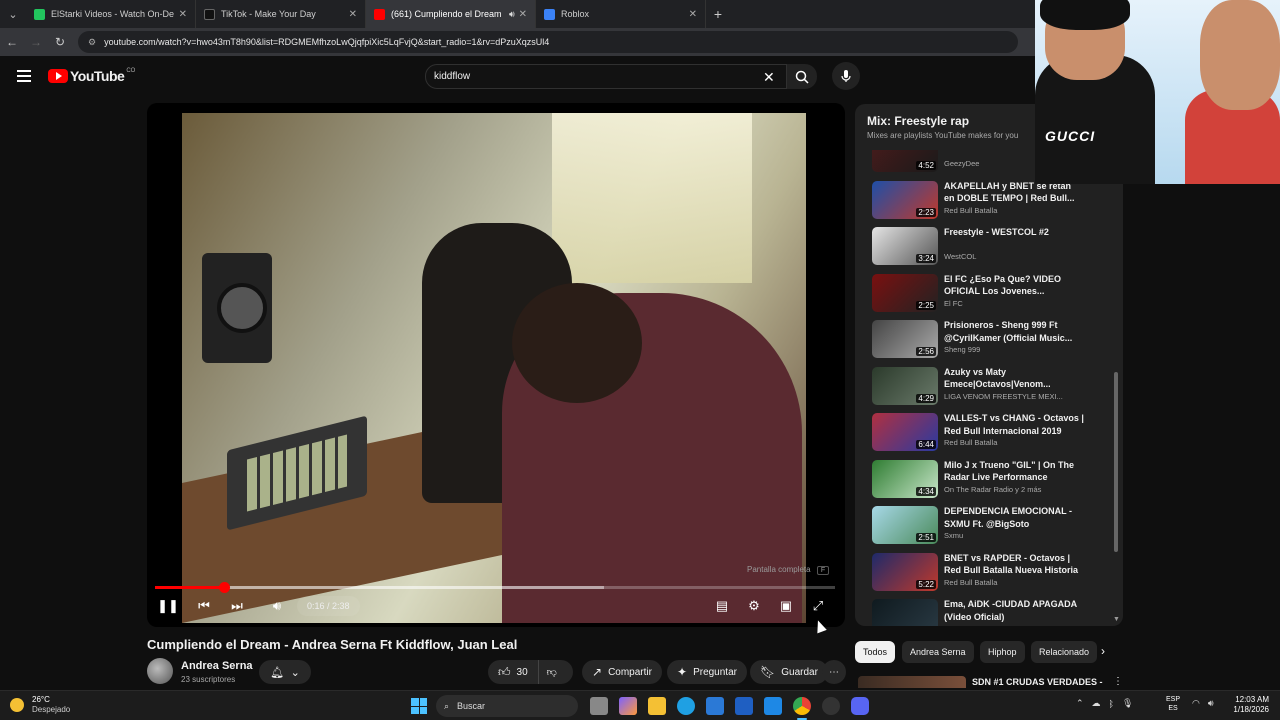 The image size is (1280, 720). What do you see at coordinates (715, 706) in the screenshot?
I see `store-icon` at bounding box center [715, 706].